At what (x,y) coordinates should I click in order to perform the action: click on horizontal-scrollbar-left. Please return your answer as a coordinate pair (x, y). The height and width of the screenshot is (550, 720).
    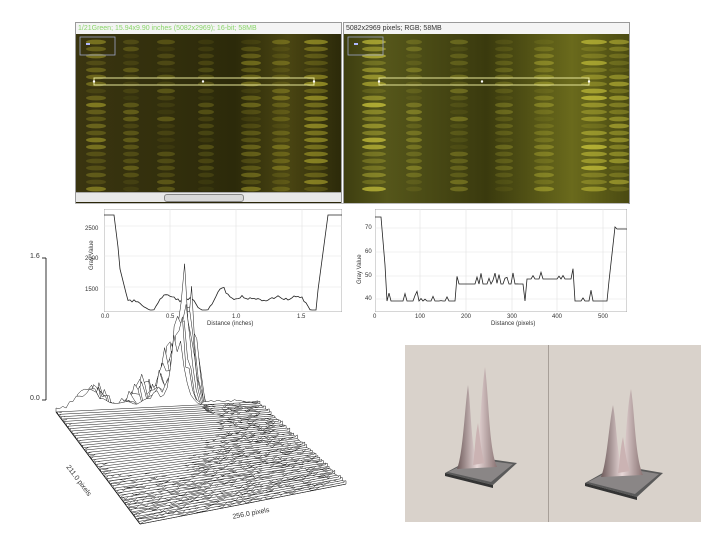
    Looking at the image, I should click on (208, 197).